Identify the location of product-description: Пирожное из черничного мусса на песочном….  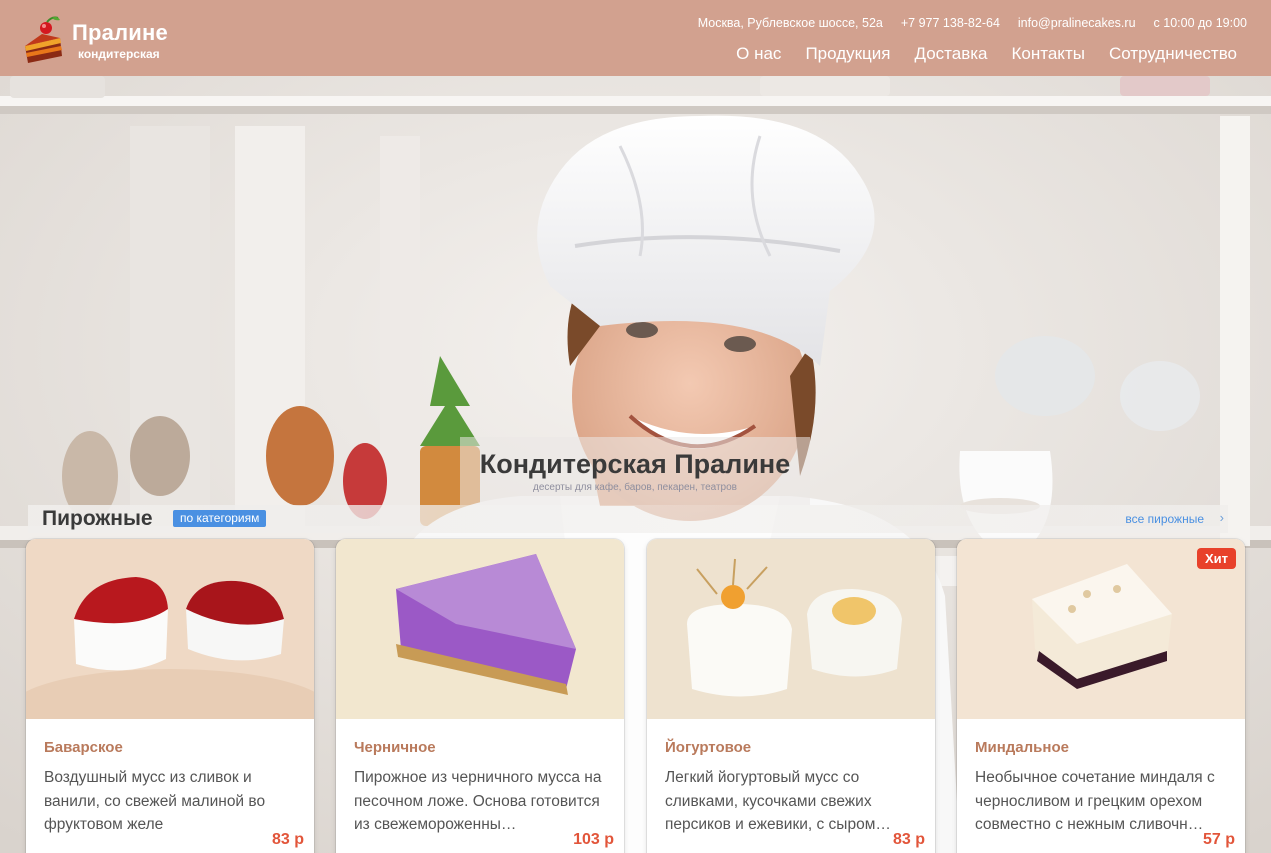
(478, 801).